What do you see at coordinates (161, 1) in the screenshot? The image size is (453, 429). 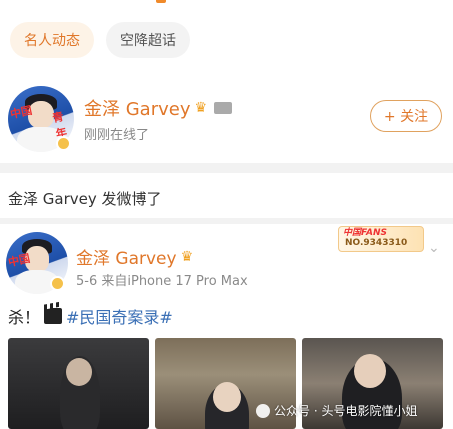 I see `top-tab-indicator` at bounding box center [161, 1].